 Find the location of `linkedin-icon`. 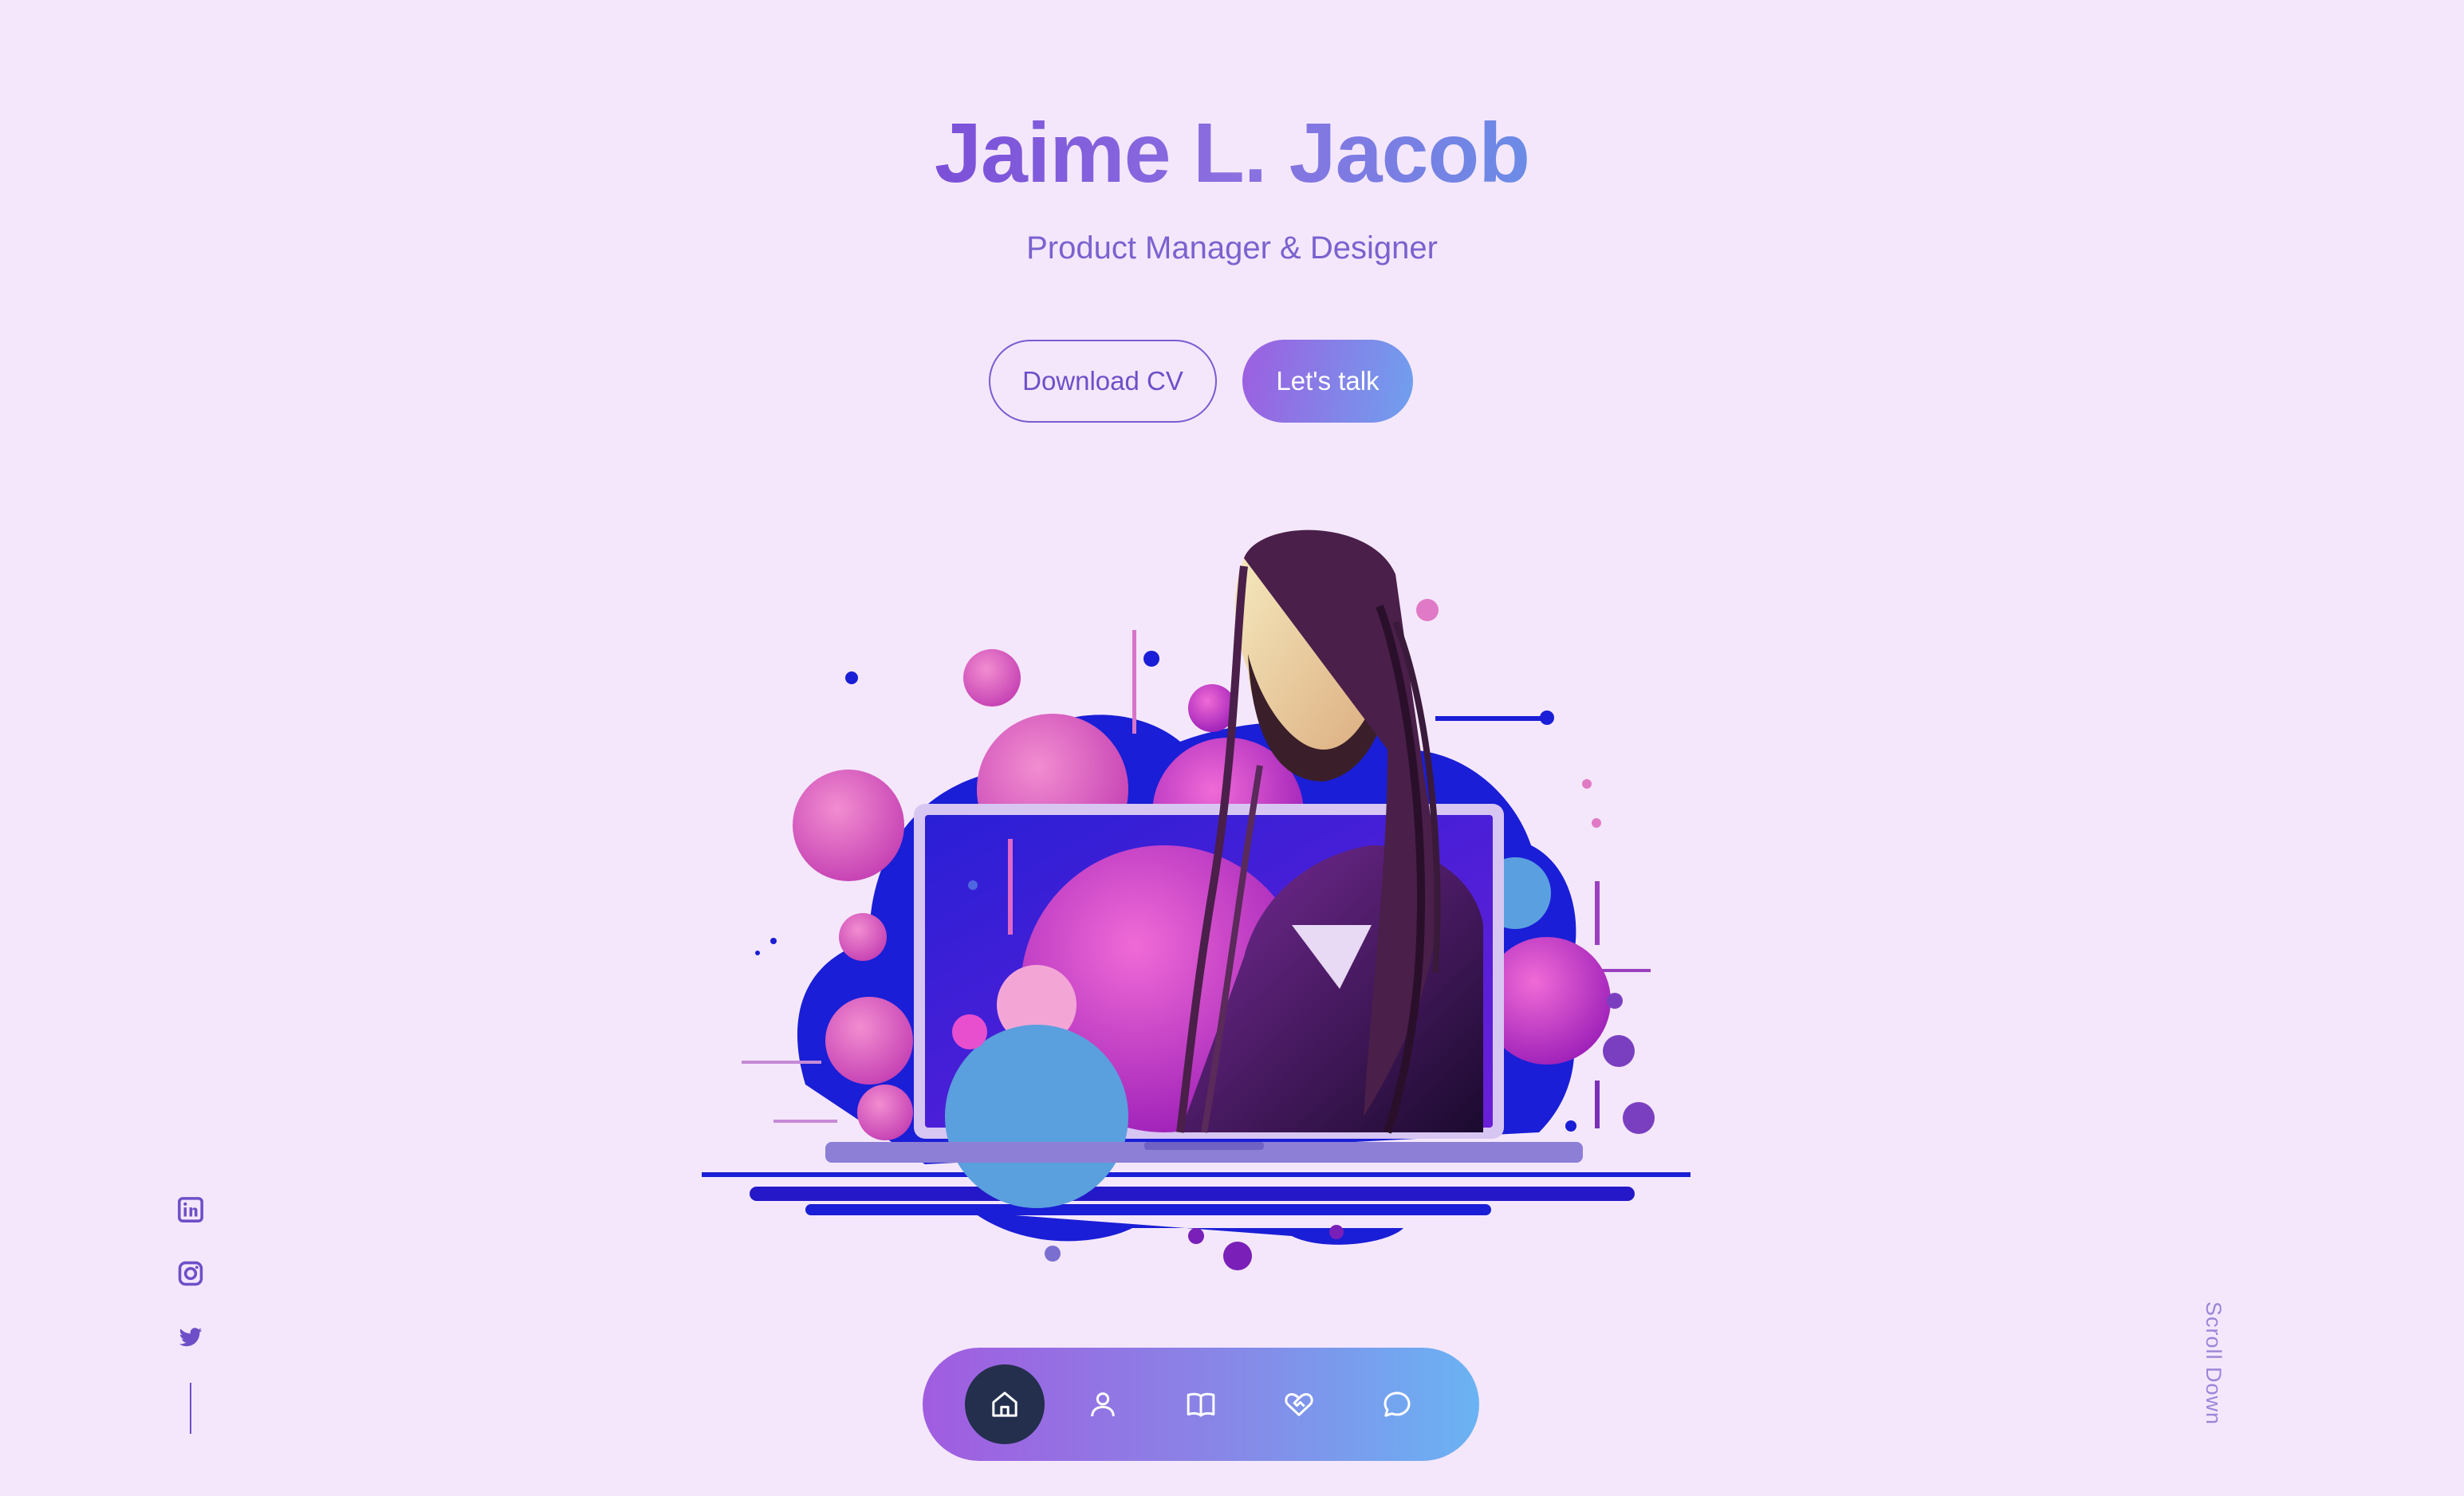

linkedin-icon is located at coordinates (190, 1209).